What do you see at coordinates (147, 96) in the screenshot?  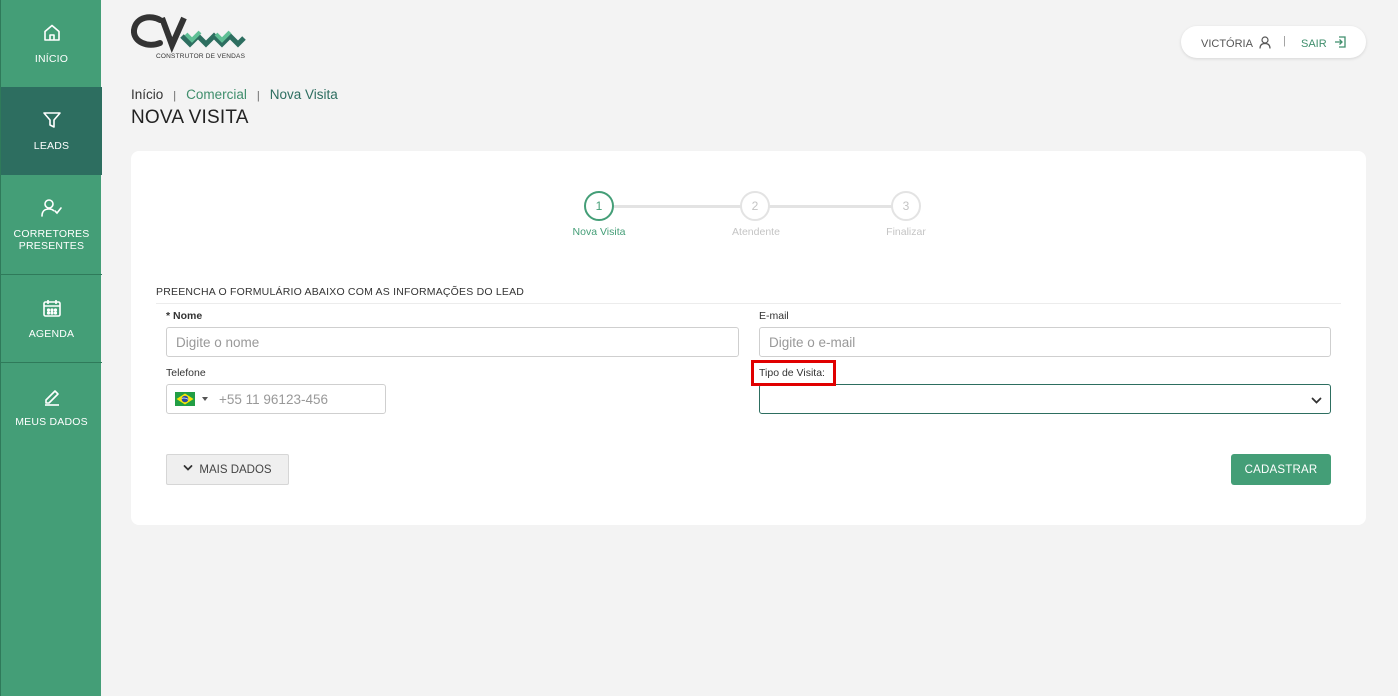 I see `breadcrumb-home: Início` at bounding box center [147, 96].